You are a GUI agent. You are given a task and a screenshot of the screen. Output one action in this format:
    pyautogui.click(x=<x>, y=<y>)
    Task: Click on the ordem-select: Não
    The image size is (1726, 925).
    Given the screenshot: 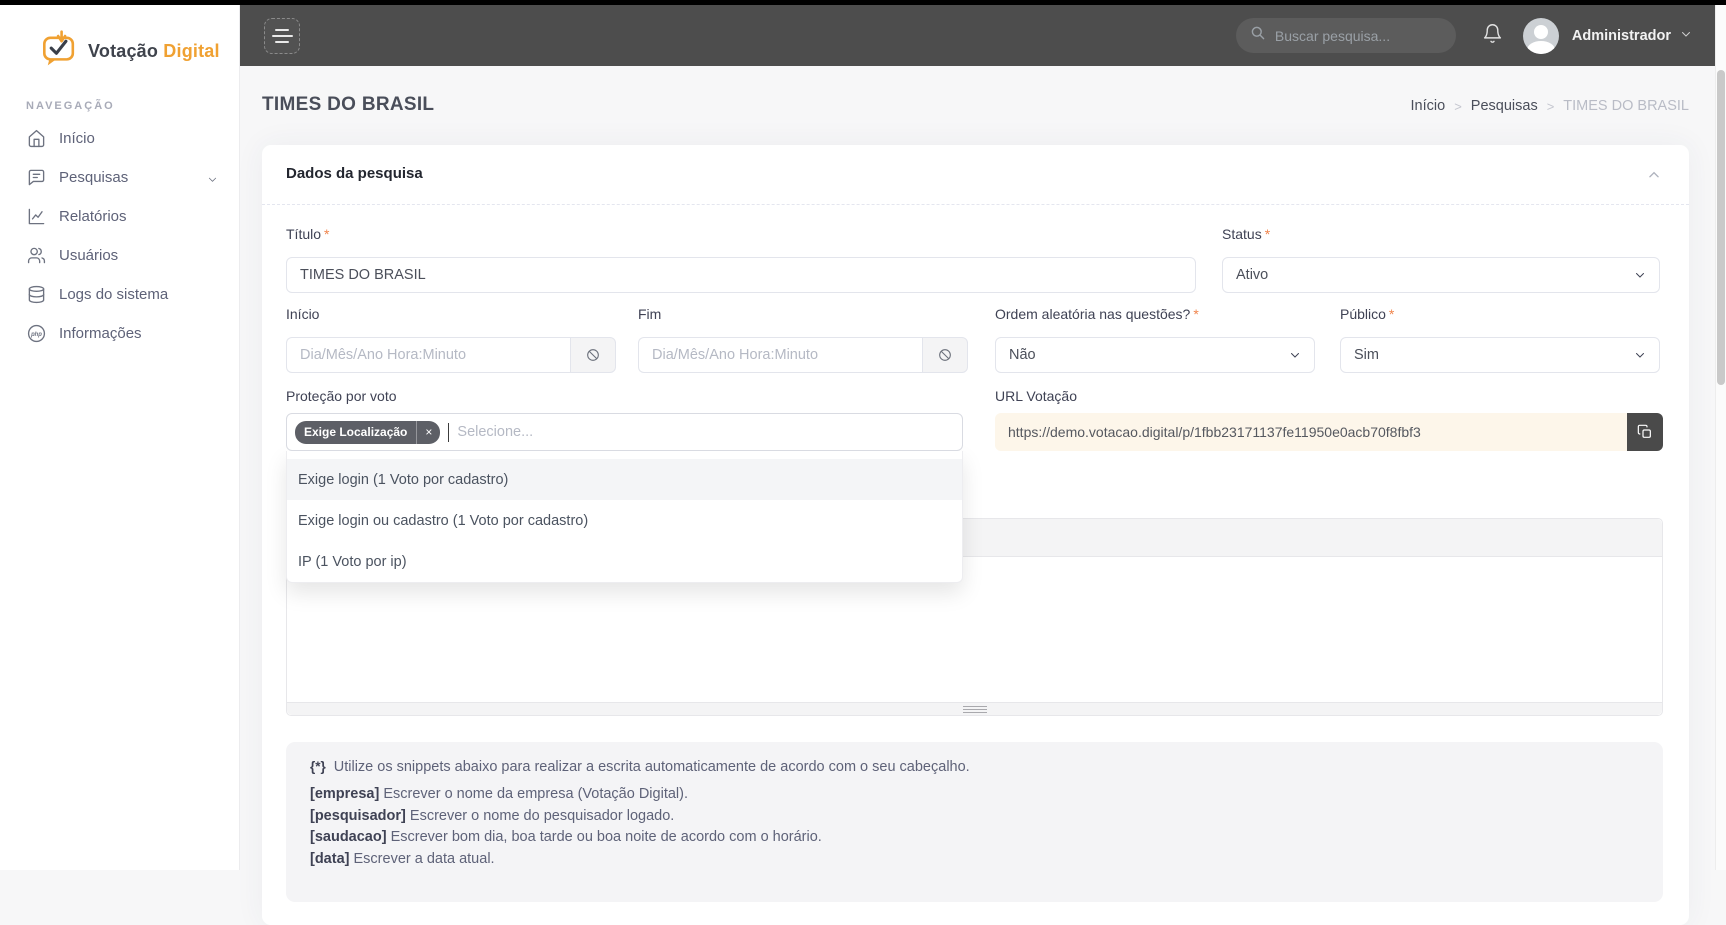 What is the action you would take?
    pyautogui.click(x=1155, y=355)
    